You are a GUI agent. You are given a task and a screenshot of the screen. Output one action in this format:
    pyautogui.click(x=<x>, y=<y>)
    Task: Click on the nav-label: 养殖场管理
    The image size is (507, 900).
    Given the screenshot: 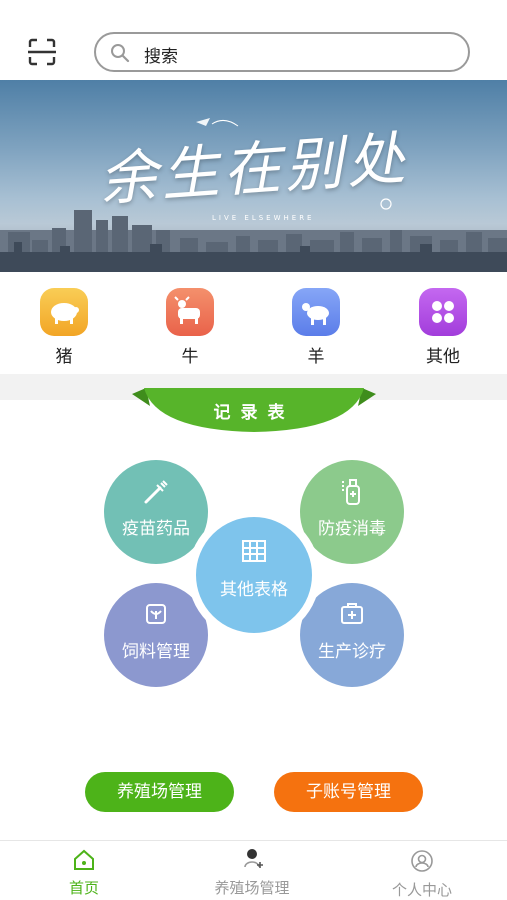 What is the action you would take?
    pyautogui.click(x=252, y=888)
    